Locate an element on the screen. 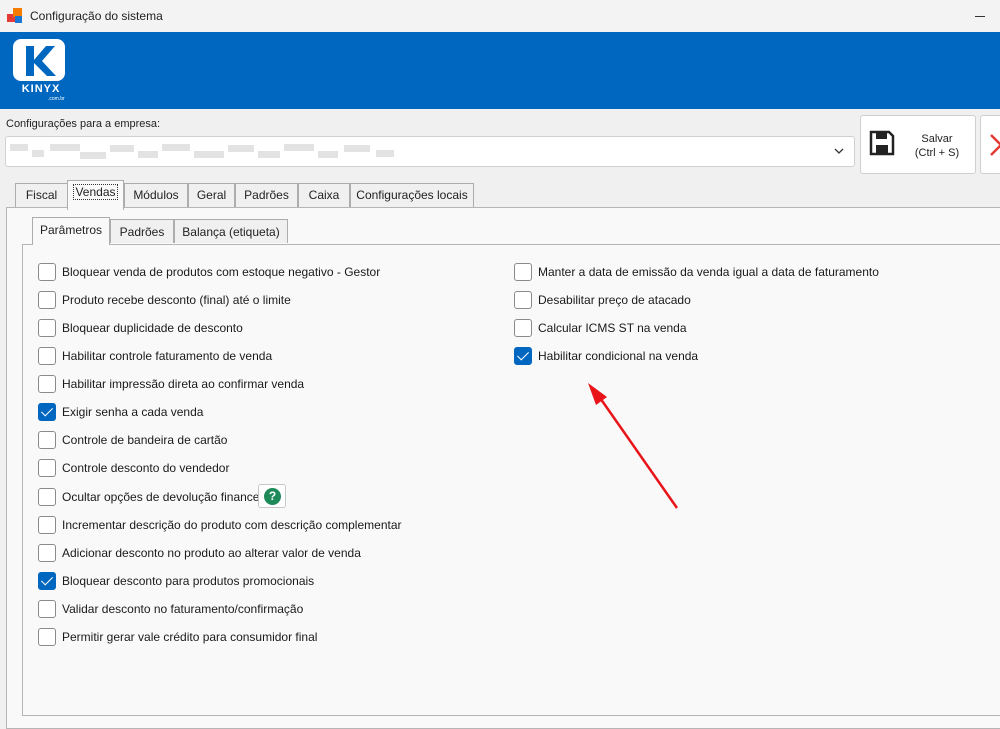 The height and width of the screenshot is (729, 1000). save-label: Salvar (Ctrl + S) is located at coordinates (937, 146).